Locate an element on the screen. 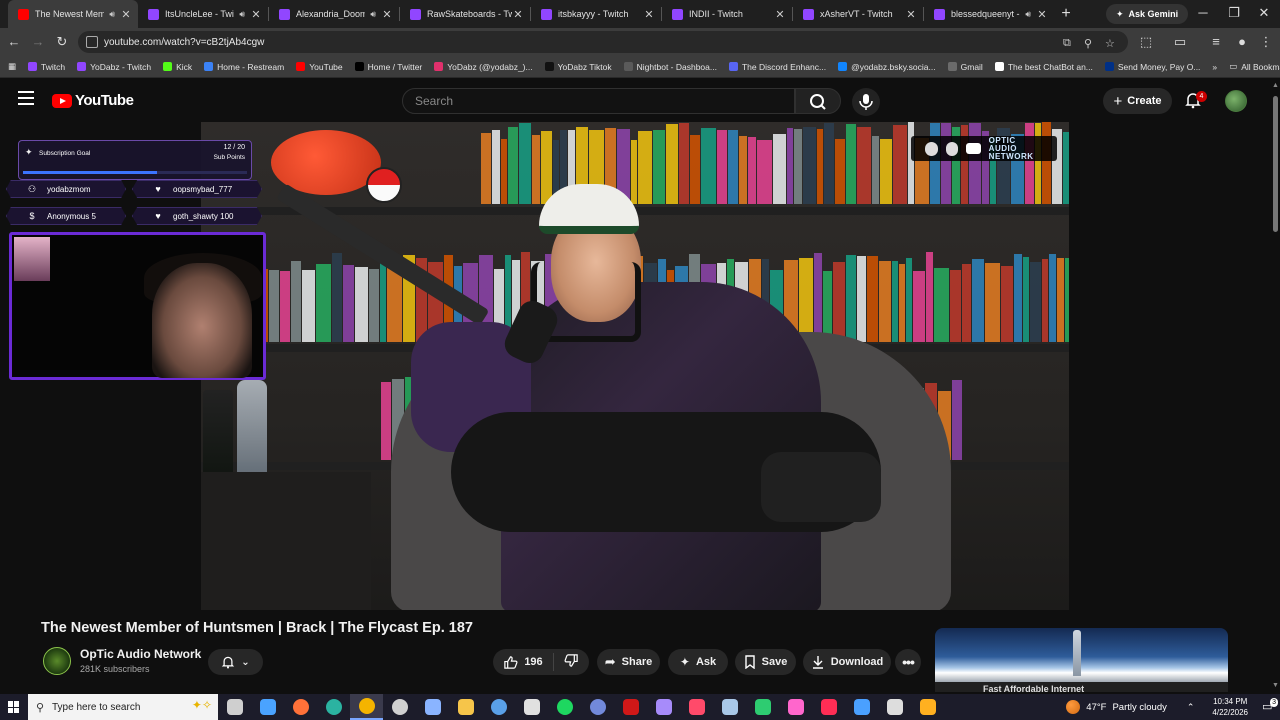  voice-search-button is located at coordinates (866, 102).